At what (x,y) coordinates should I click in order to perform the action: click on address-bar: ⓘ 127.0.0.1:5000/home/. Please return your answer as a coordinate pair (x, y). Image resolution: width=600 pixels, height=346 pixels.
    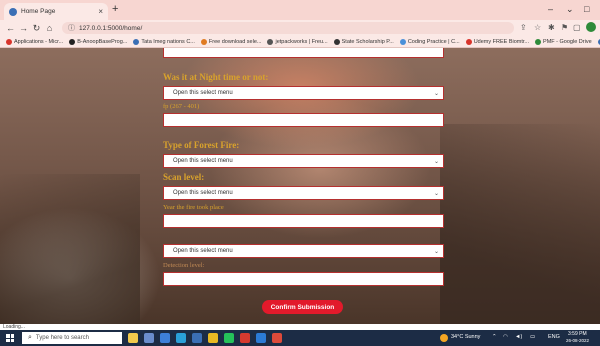
    Looking at the image, I should click on (288, 28).